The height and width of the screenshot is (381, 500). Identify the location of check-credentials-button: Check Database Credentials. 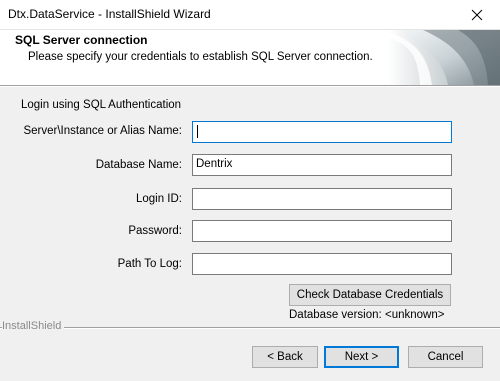
(370, 295).